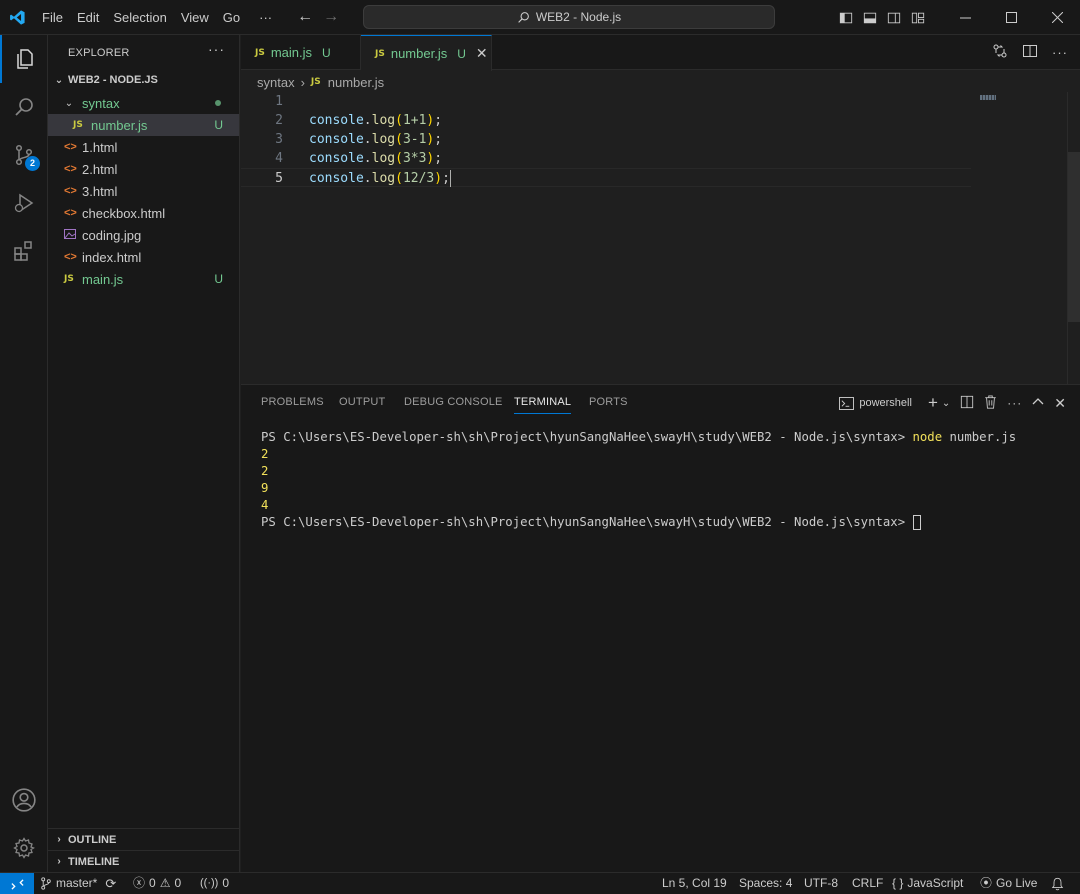 Image resolution: width=1080 pixels, height=894 pixels. What do you see at coordinates (419, 53) in the screenshot?
I see `tab-label: number.js` at bounding box center [419, 53].